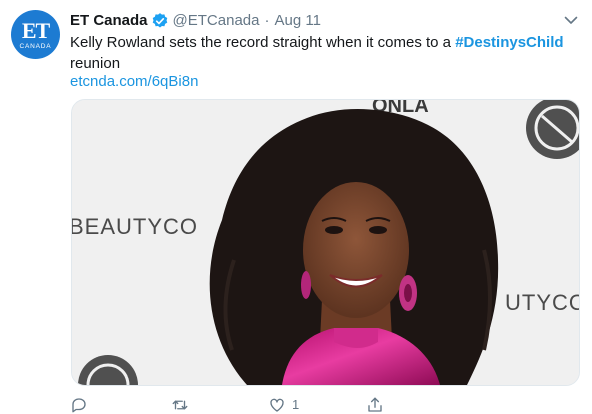  What do you see at coordinates (322, 405) in the screenshot?
I see `tweet-actions: 1` at bounding box center [322, 405].